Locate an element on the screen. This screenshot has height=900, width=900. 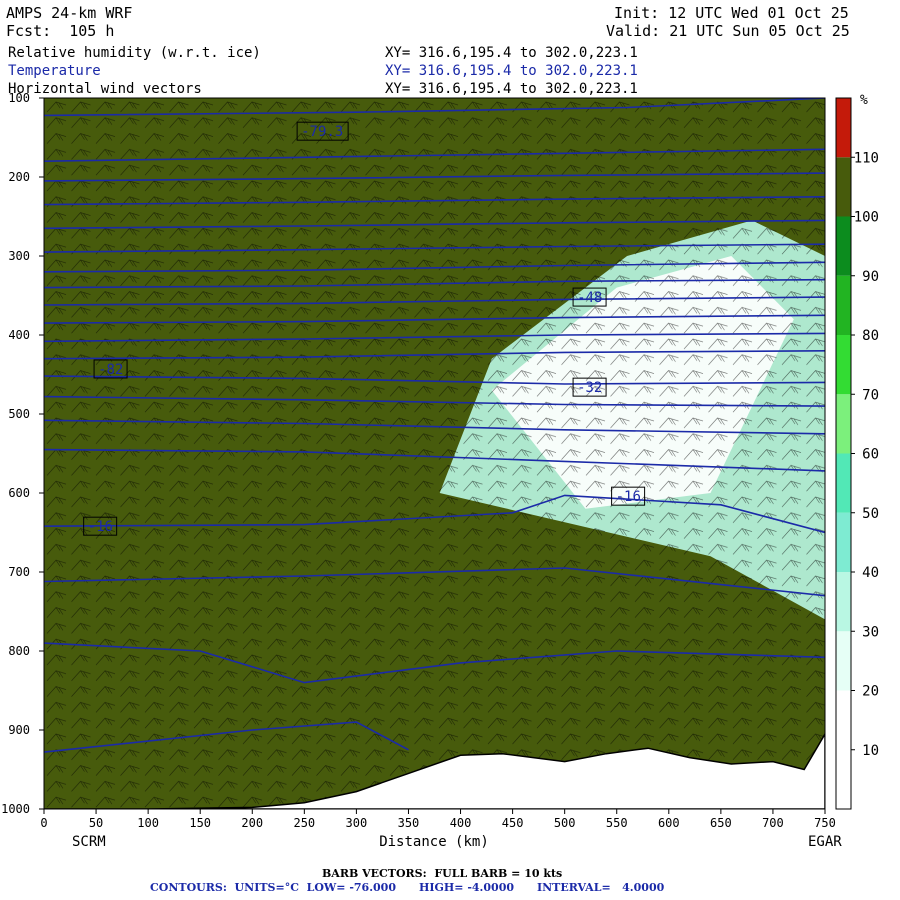
colorbar-tick-label: 100 is located at coordinates (866, 218).